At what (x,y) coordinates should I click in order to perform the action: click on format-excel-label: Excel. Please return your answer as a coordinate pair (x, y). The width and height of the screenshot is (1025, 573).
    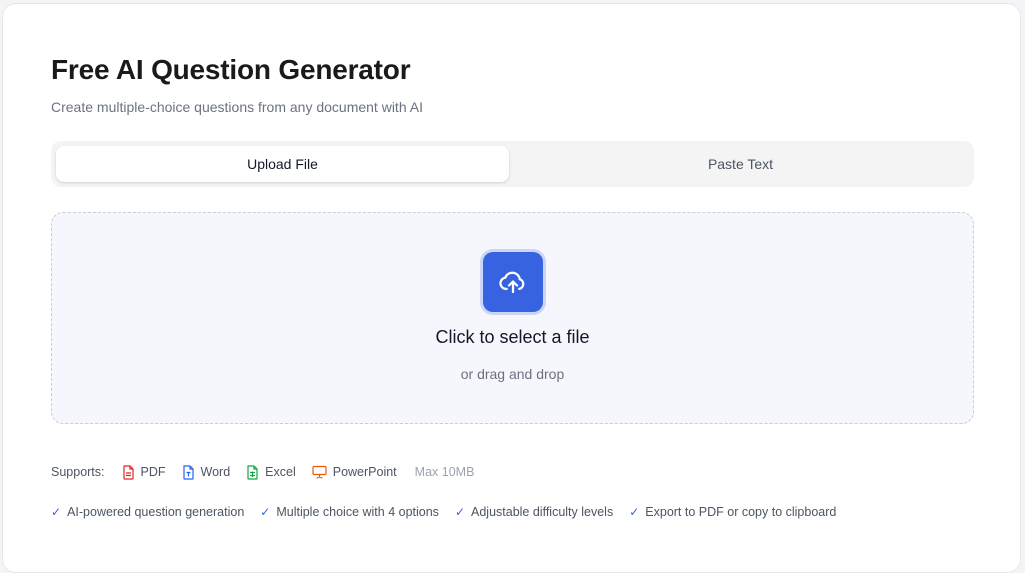
    Looking at the image, I should click on (280, 472).